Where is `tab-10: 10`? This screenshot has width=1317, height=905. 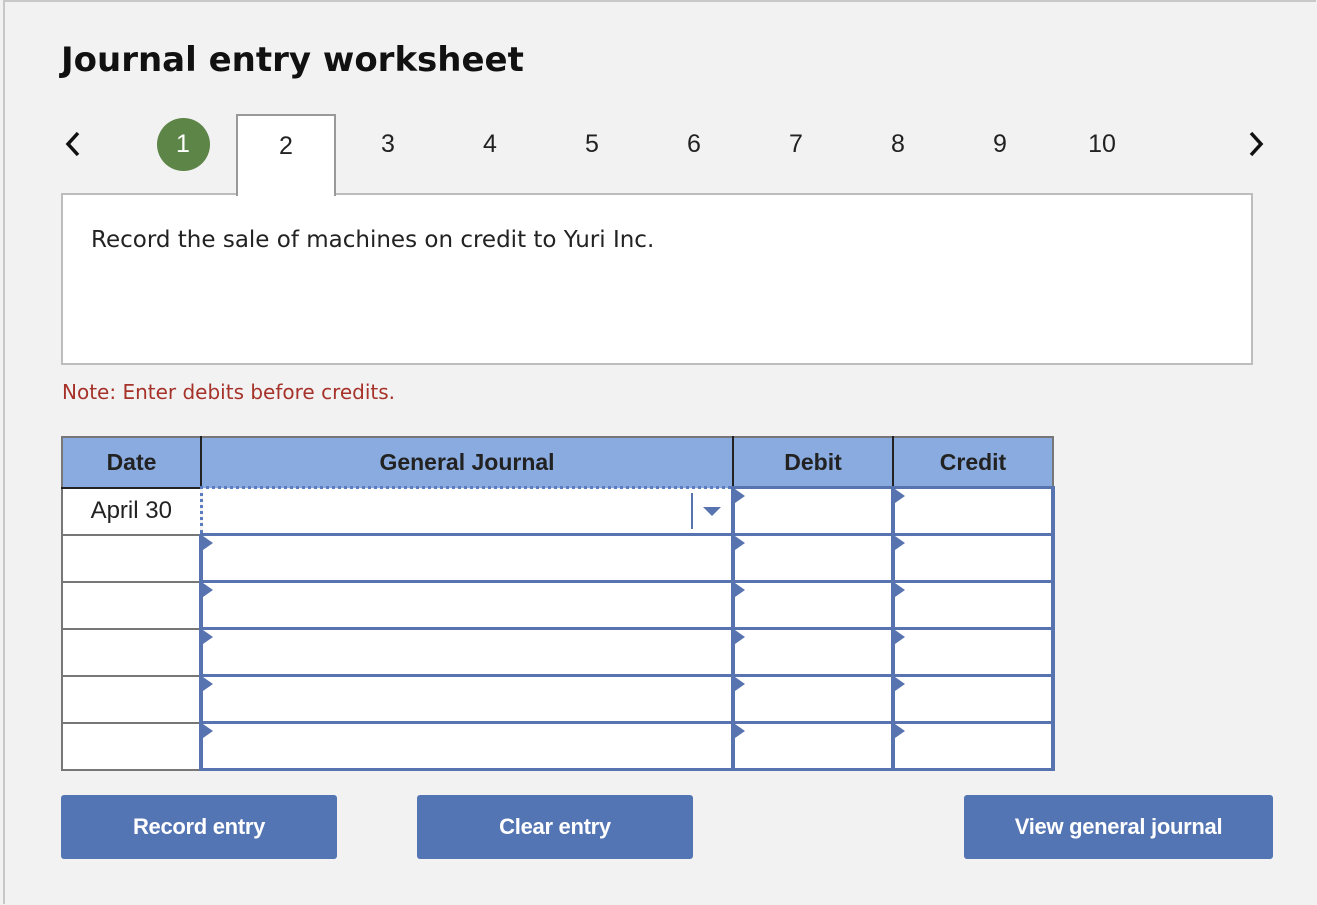 tab-10: 10 is located at coordinates (1102, 154).